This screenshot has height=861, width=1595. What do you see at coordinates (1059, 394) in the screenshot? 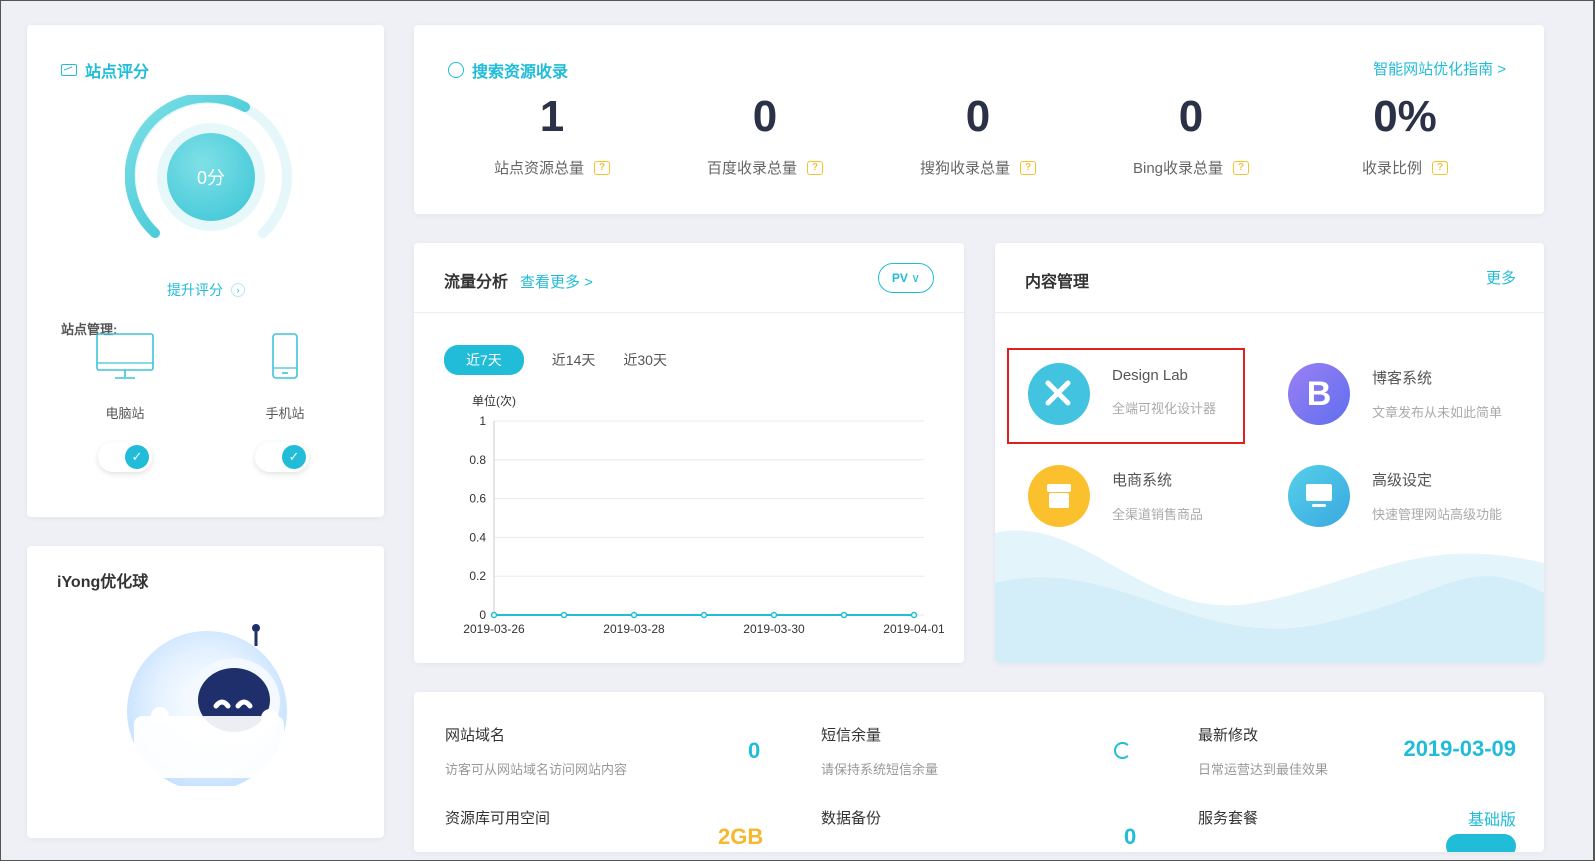
I see `design-lab-icon` at bounding box center [1059, 394].